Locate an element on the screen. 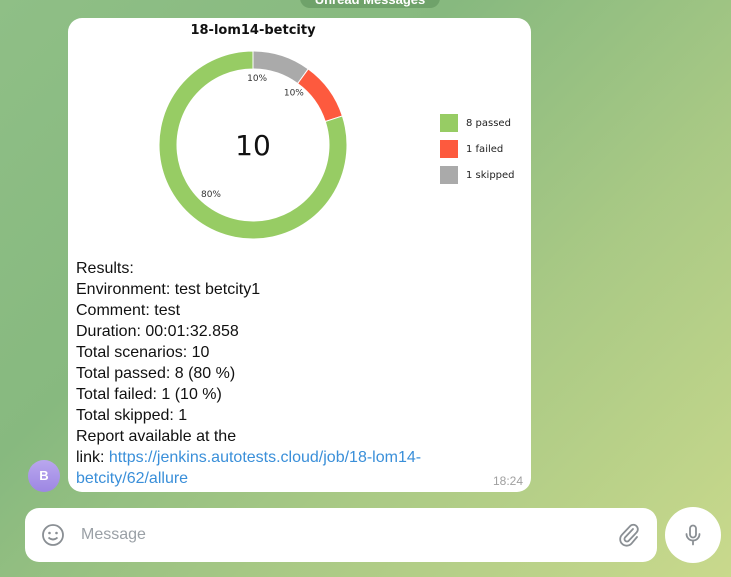 The width and height of the screenshot is (731, 577). label: Total failed: is located at coordinates (116, 394).